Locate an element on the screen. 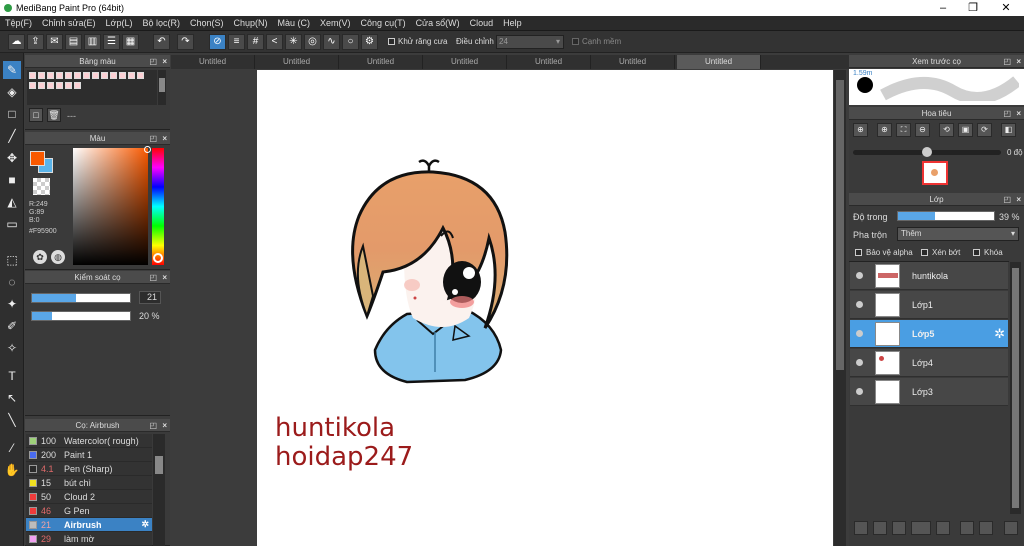 The height and width of the screenshot is (546, 1024). settings-icon: ⚙ is located at coordinates (369, 42).